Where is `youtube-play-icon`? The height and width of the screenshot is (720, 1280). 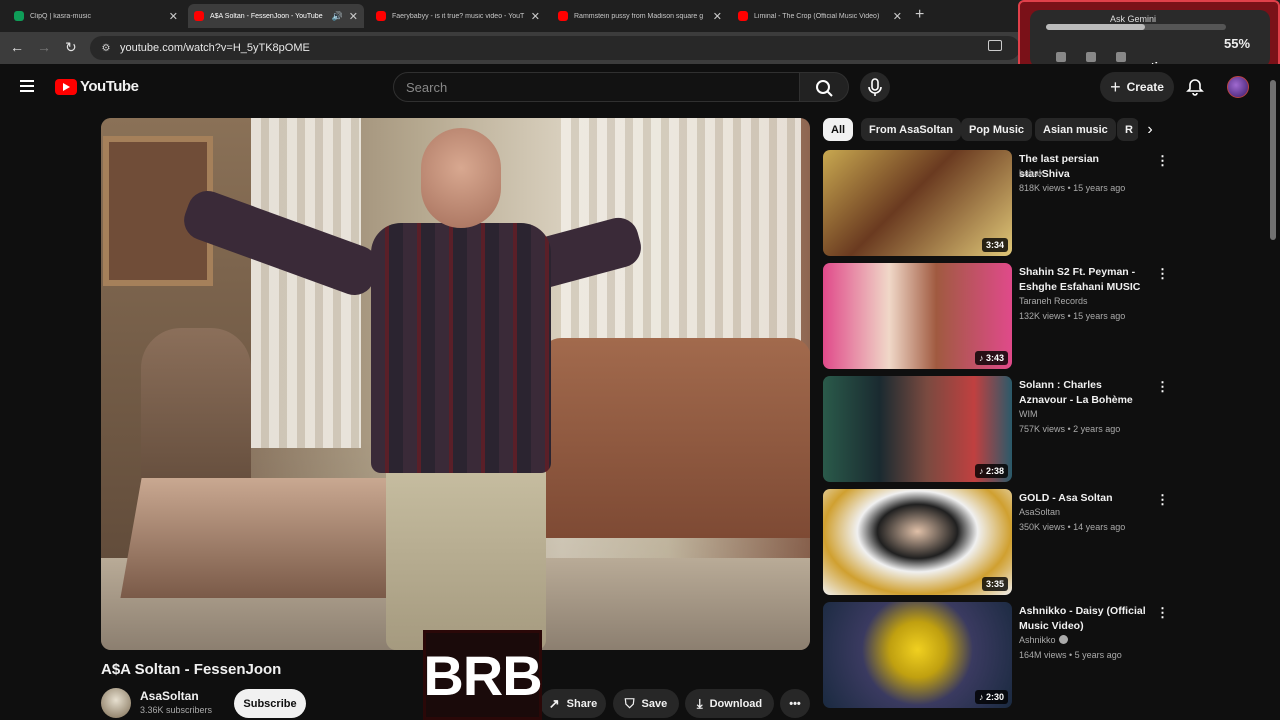
youtube-play-icon is located at coordinates (66, 86).